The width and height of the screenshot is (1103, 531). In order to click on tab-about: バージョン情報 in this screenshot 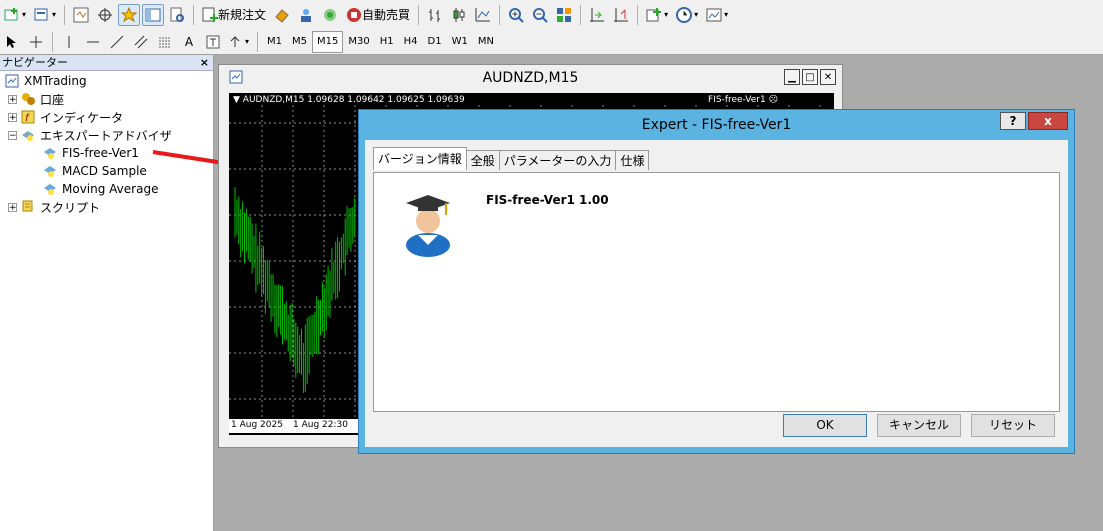, I will do `click(420, 158)`.